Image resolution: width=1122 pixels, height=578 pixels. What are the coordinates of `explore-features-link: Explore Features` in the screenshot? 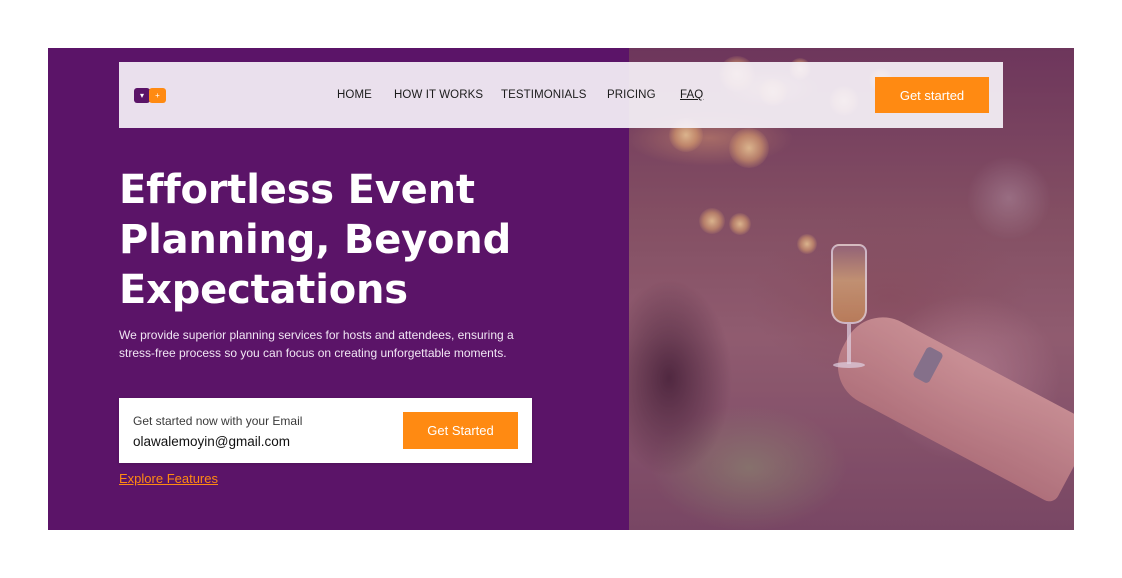 It's located at (168, 478).